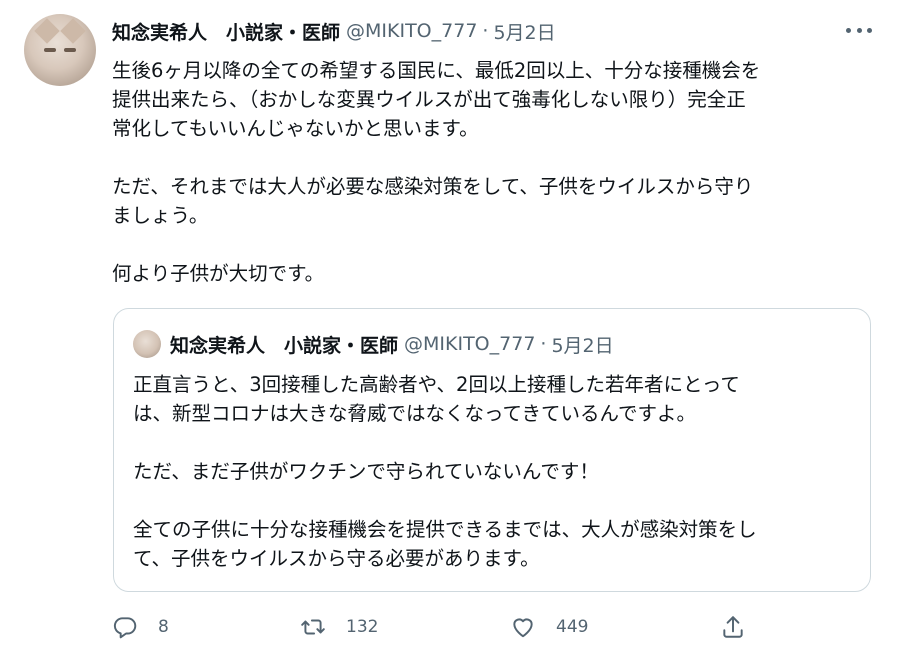 The height and width of the screenshot is (661, 912). Describe the element at coordinates (411, 31) in the screenshot. I see `author-handle: @MIKITO_777` at that location.